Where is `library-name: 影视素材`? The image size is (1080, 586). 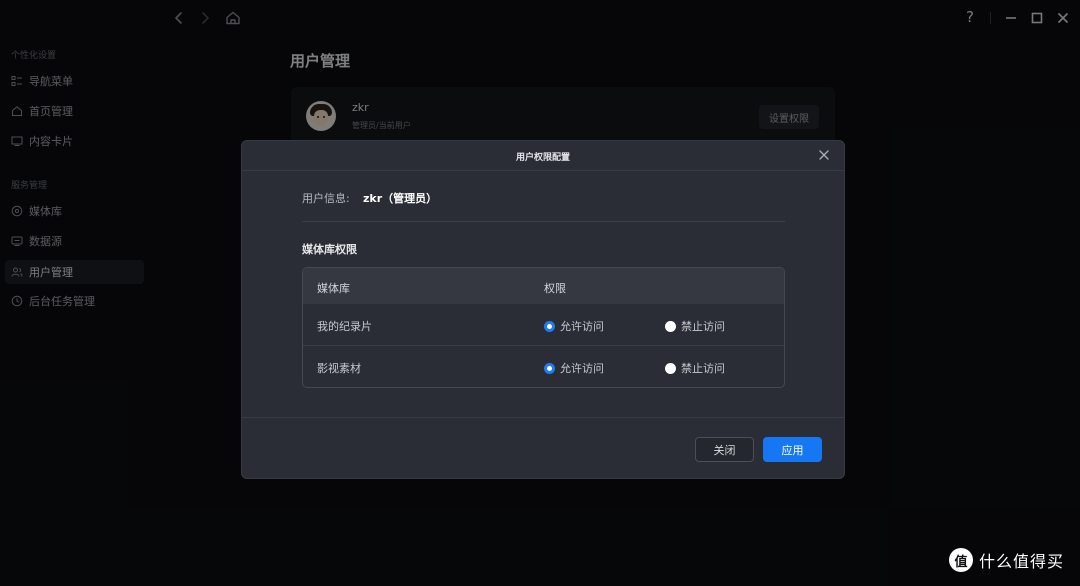
library-name: 影视素材 is located at coordinates (339, 368).